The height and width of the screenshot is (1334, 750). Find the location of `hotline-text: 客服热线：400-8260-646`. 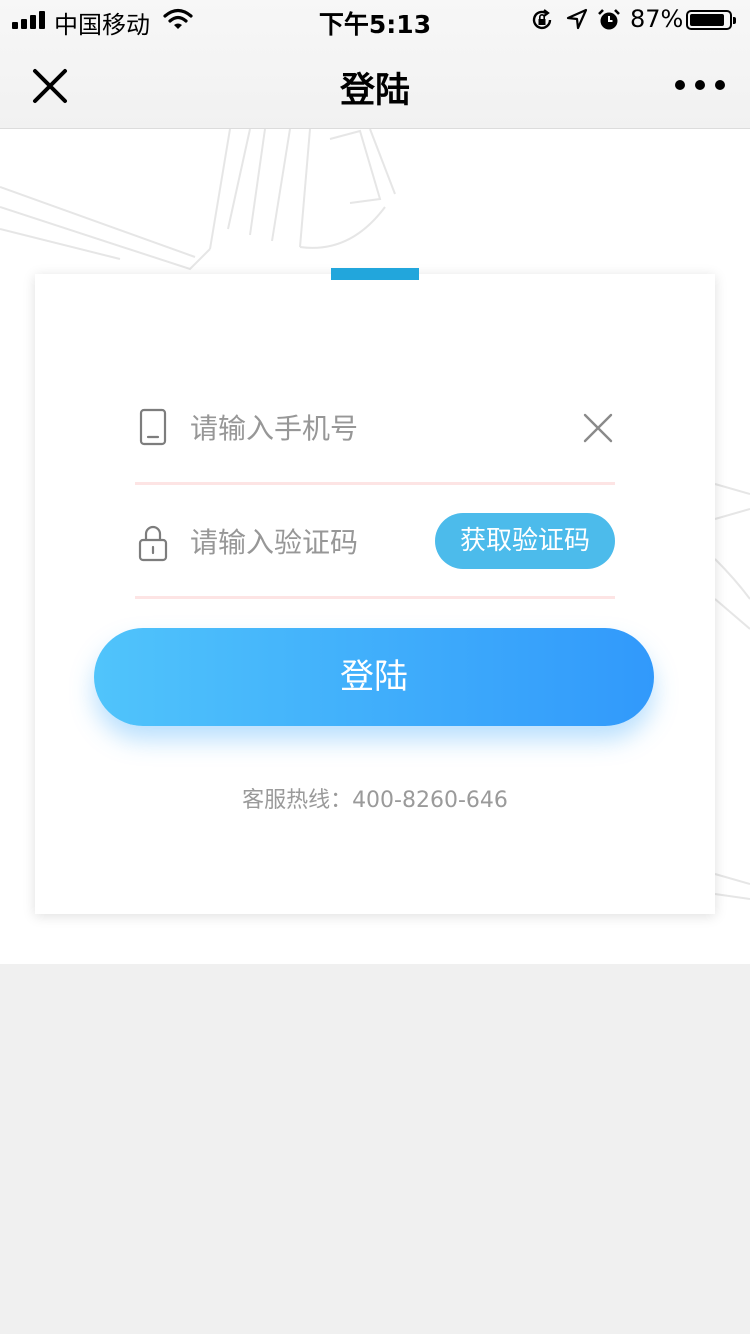

hotline-text: 客服热线：400-8260-646 is located at coordinates (375, 800).